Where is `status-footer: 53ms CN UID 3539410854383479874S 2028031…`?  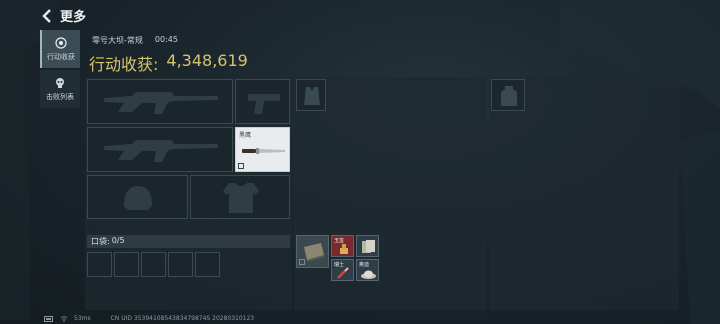
status-footer: 53ms CN UID 3539410854383479874S 2028031… is located at coordinates (149, 318).